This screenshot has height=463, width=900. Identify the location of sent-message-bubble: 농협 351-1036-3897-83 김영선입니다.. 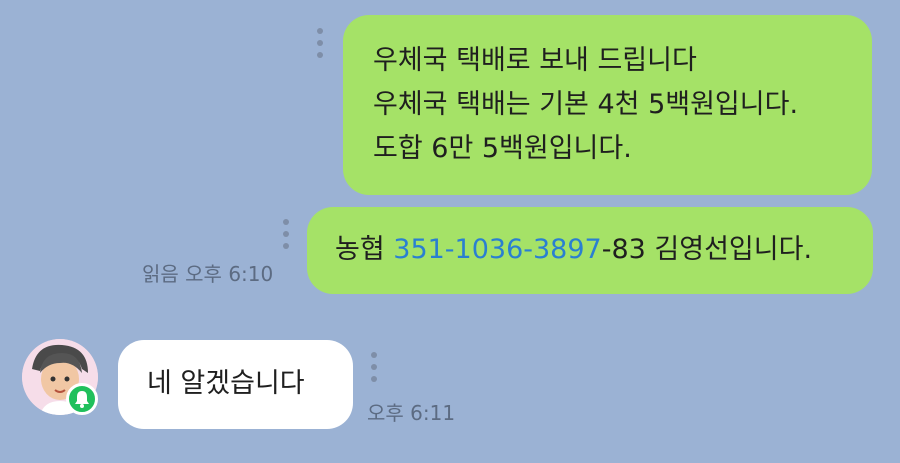
(590, 250).